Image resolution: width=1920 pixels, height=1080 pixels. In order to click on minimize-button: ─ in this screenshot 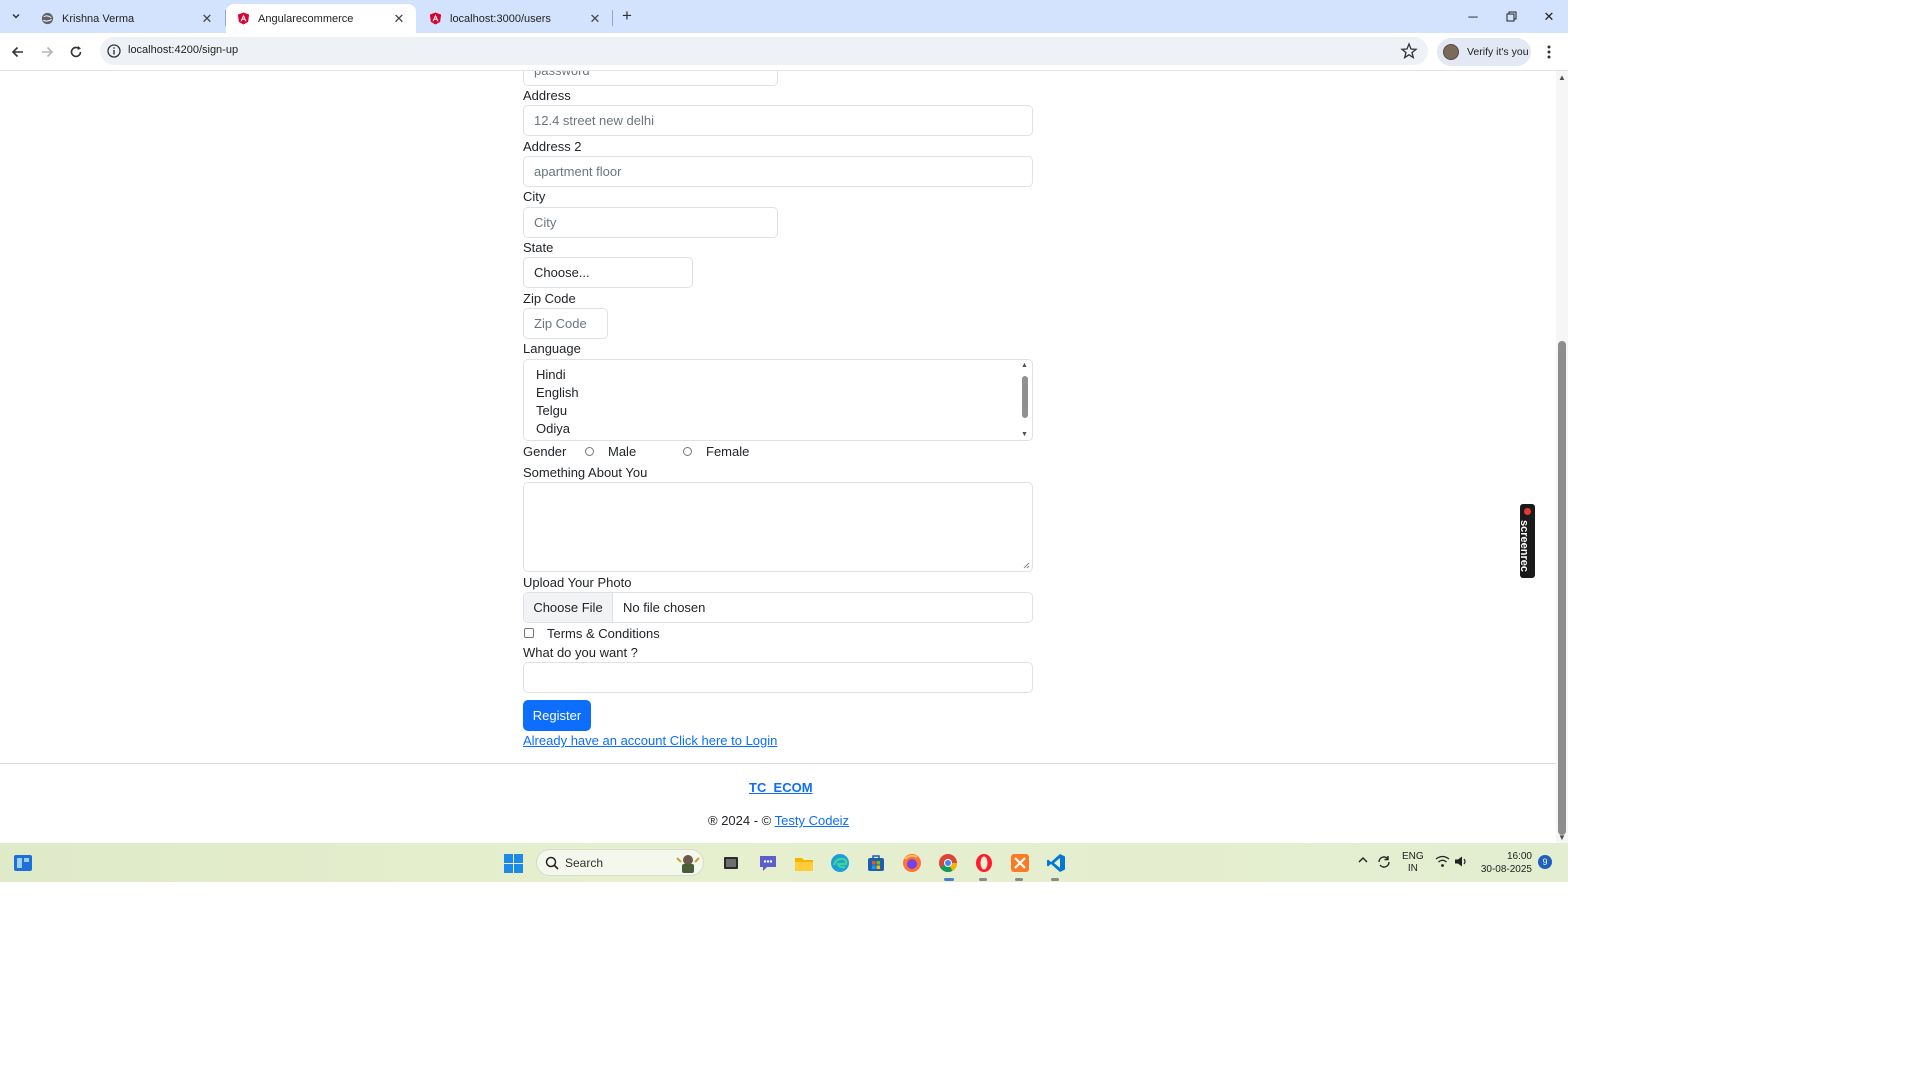, I will do `click(1473, 16)`.